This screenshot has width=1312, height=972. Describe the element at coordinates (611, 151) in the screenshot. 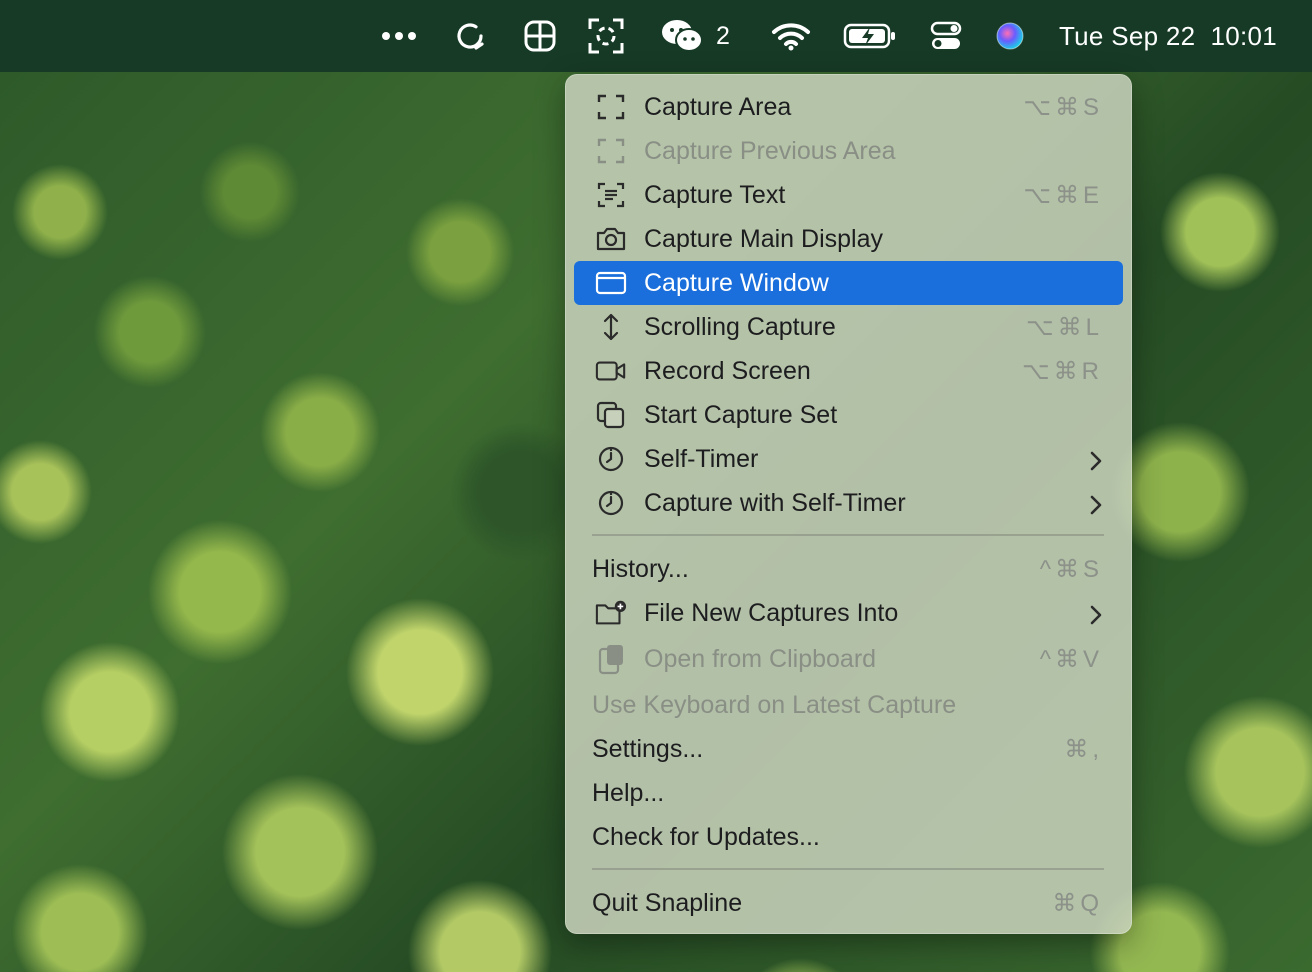

I see `capture-previous-area-icon` at that location.